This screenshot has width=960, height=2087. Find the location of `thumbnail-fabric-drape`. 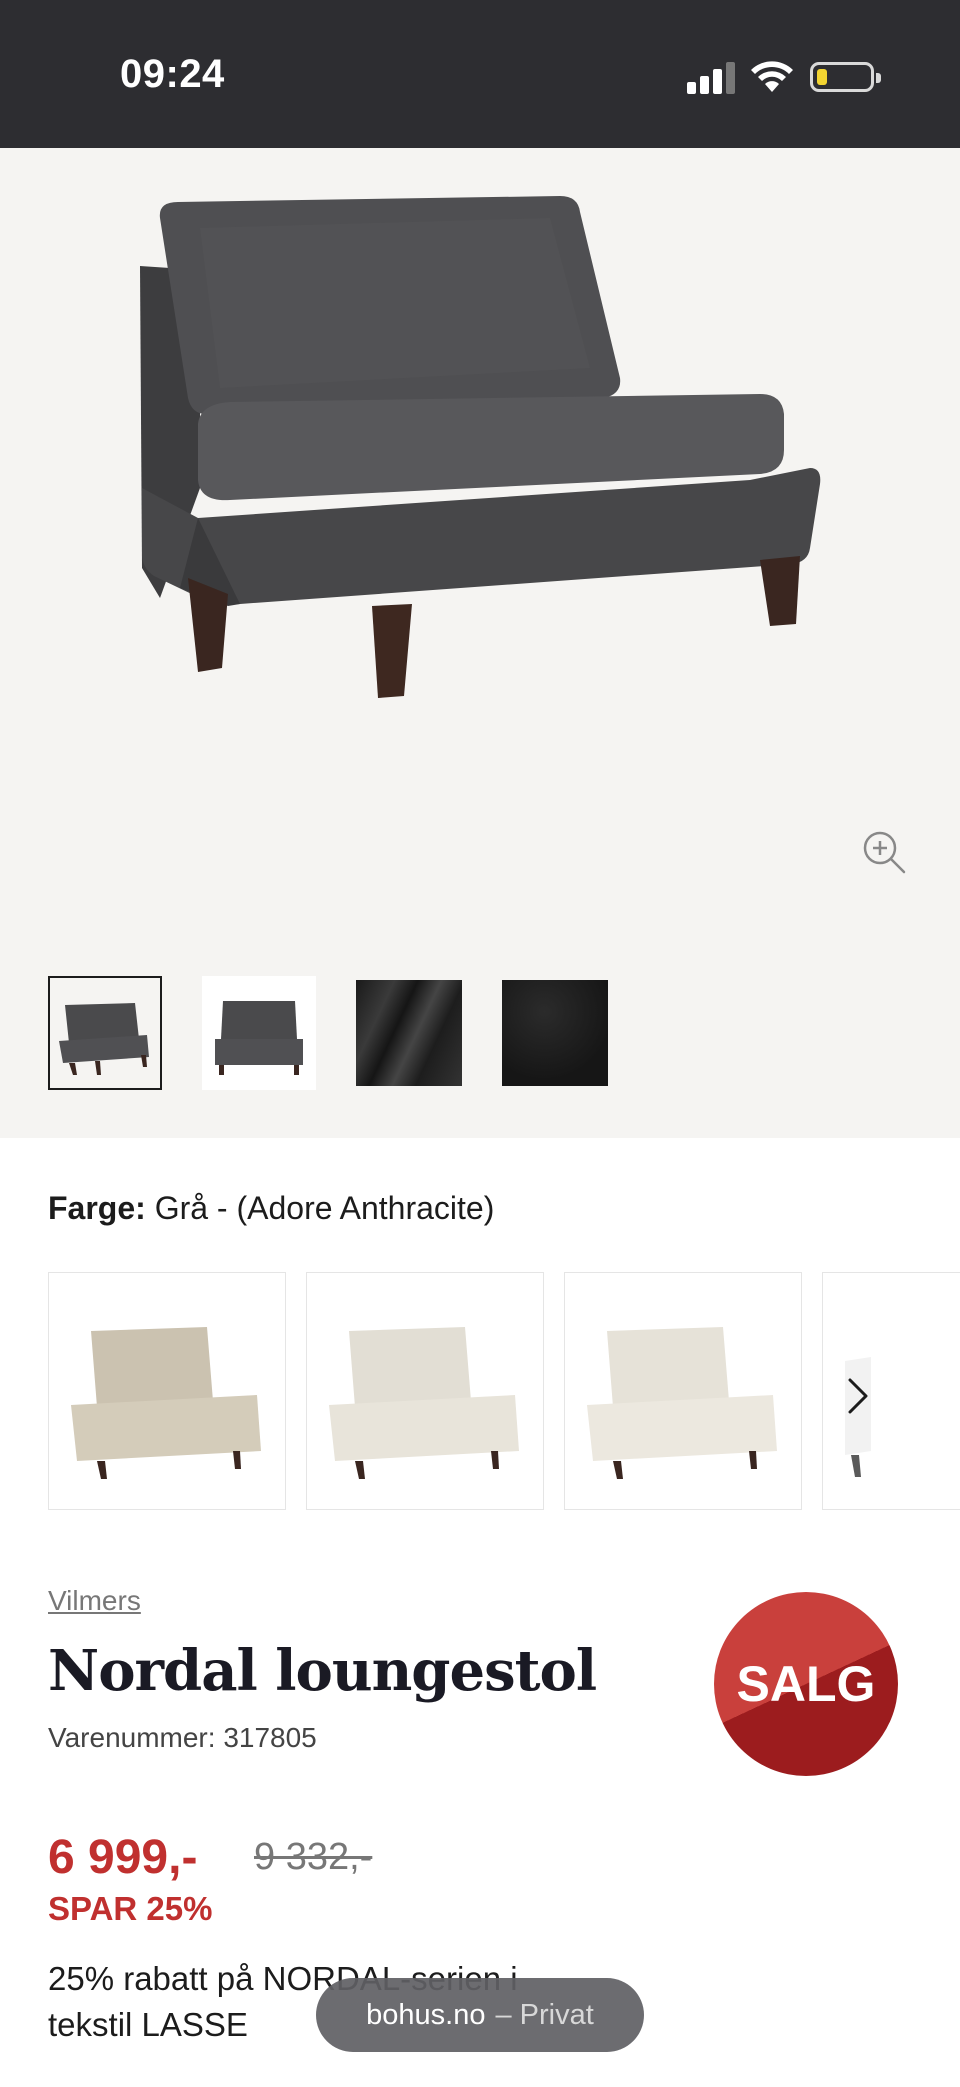

thumbnail-fabric-drape is located at coordinates (409, 1033).